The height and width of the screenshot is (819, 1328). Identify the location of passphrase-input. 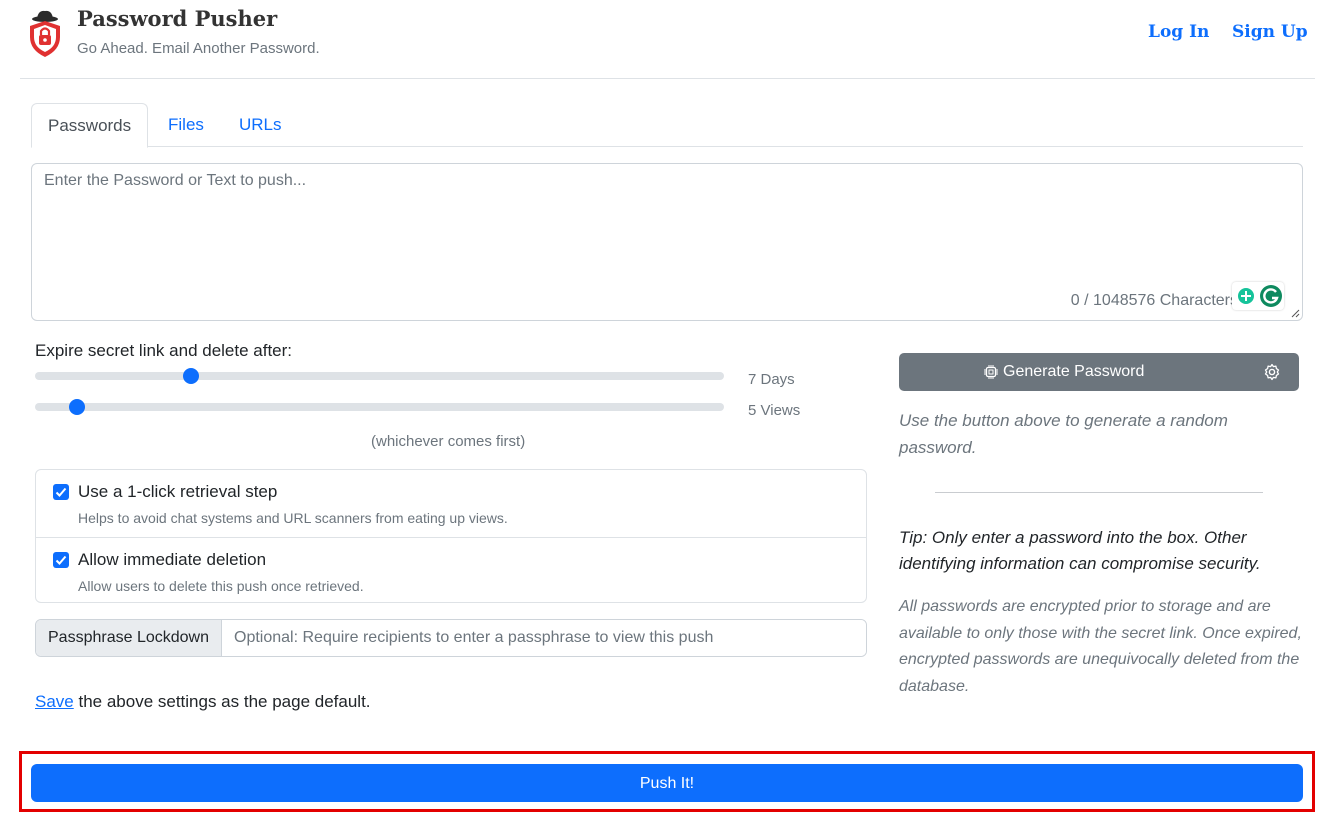
(544, 638).